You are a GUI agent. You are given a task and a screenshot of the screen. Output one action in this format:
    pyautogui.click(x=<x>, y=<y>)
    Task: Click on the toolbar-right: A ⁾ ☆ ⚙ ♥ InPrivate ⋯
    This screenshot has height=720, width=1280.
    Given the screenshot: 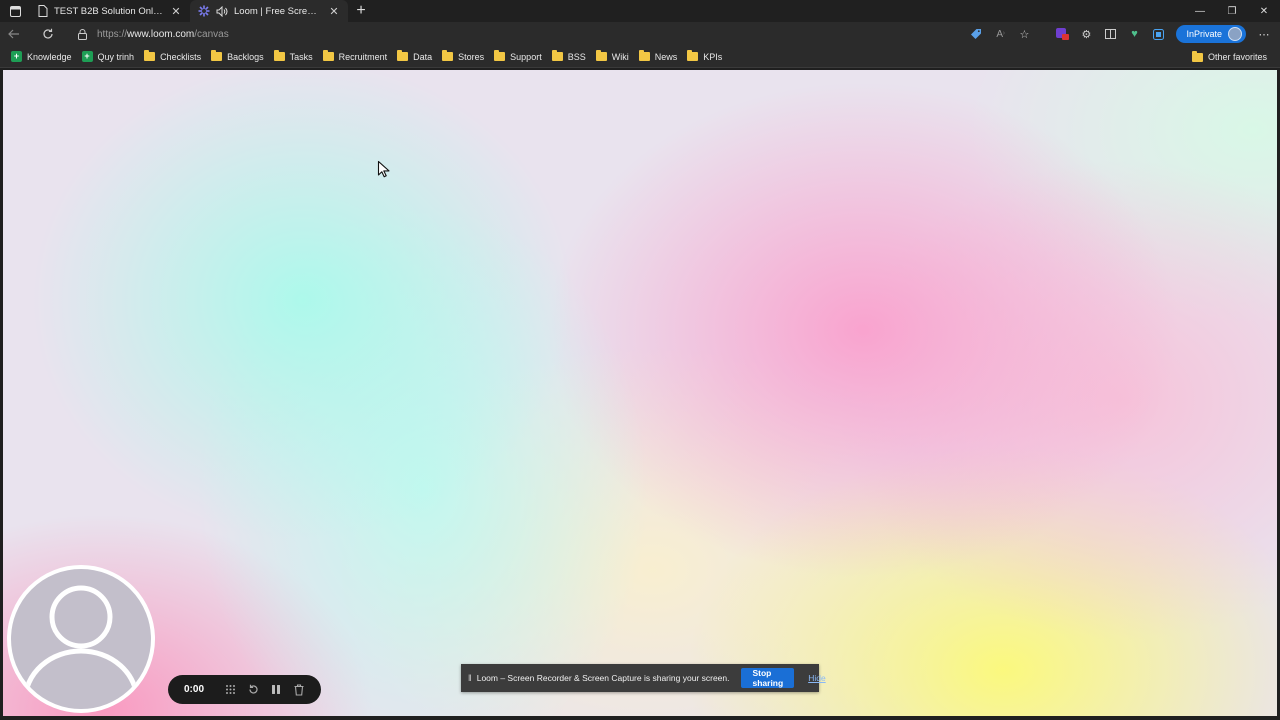 What is the action you would take?
    pyautogui.click(x=1122, y=34)
    